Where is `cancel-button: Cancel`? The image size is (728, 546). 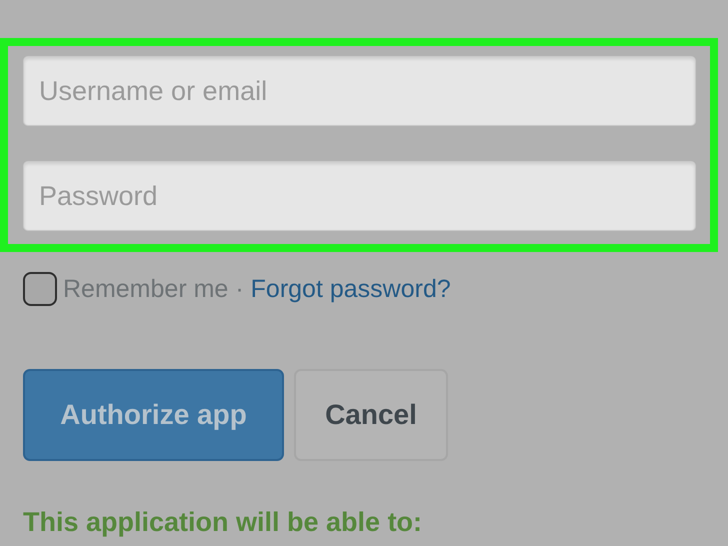
cancel-button: Cancel is located at coordinates (371, 415).